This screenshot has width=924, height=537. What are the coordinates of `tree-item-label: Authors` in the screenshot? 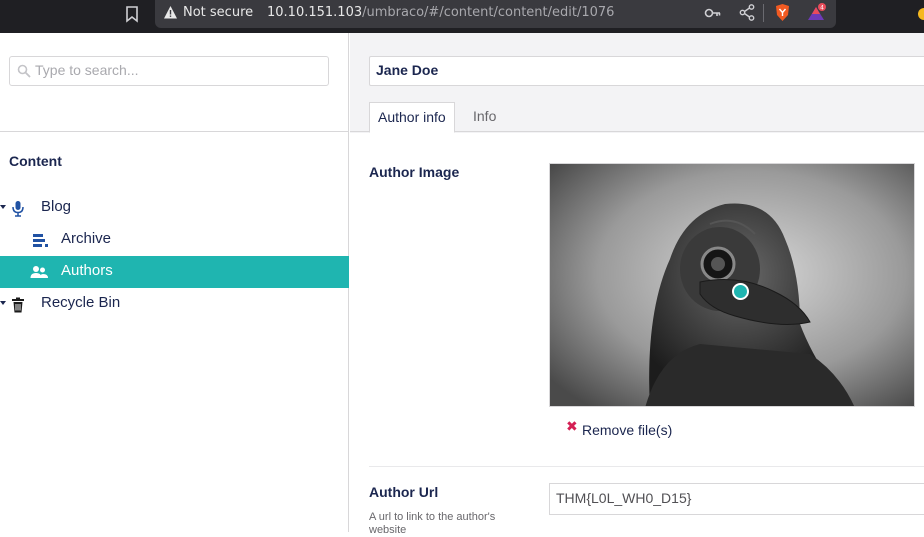 It's located at (87, 270).